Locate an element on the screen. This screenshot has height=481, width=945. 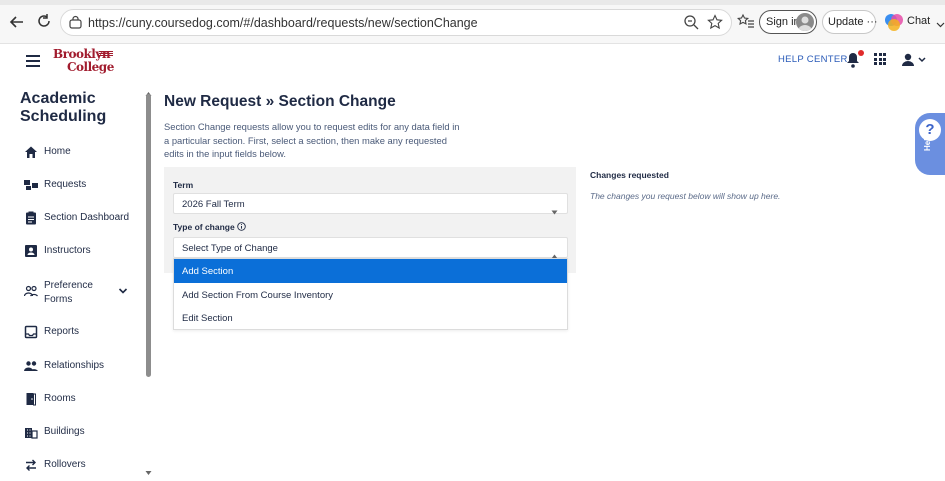
scrollbar-thumb is located at coordinates (148, 235).